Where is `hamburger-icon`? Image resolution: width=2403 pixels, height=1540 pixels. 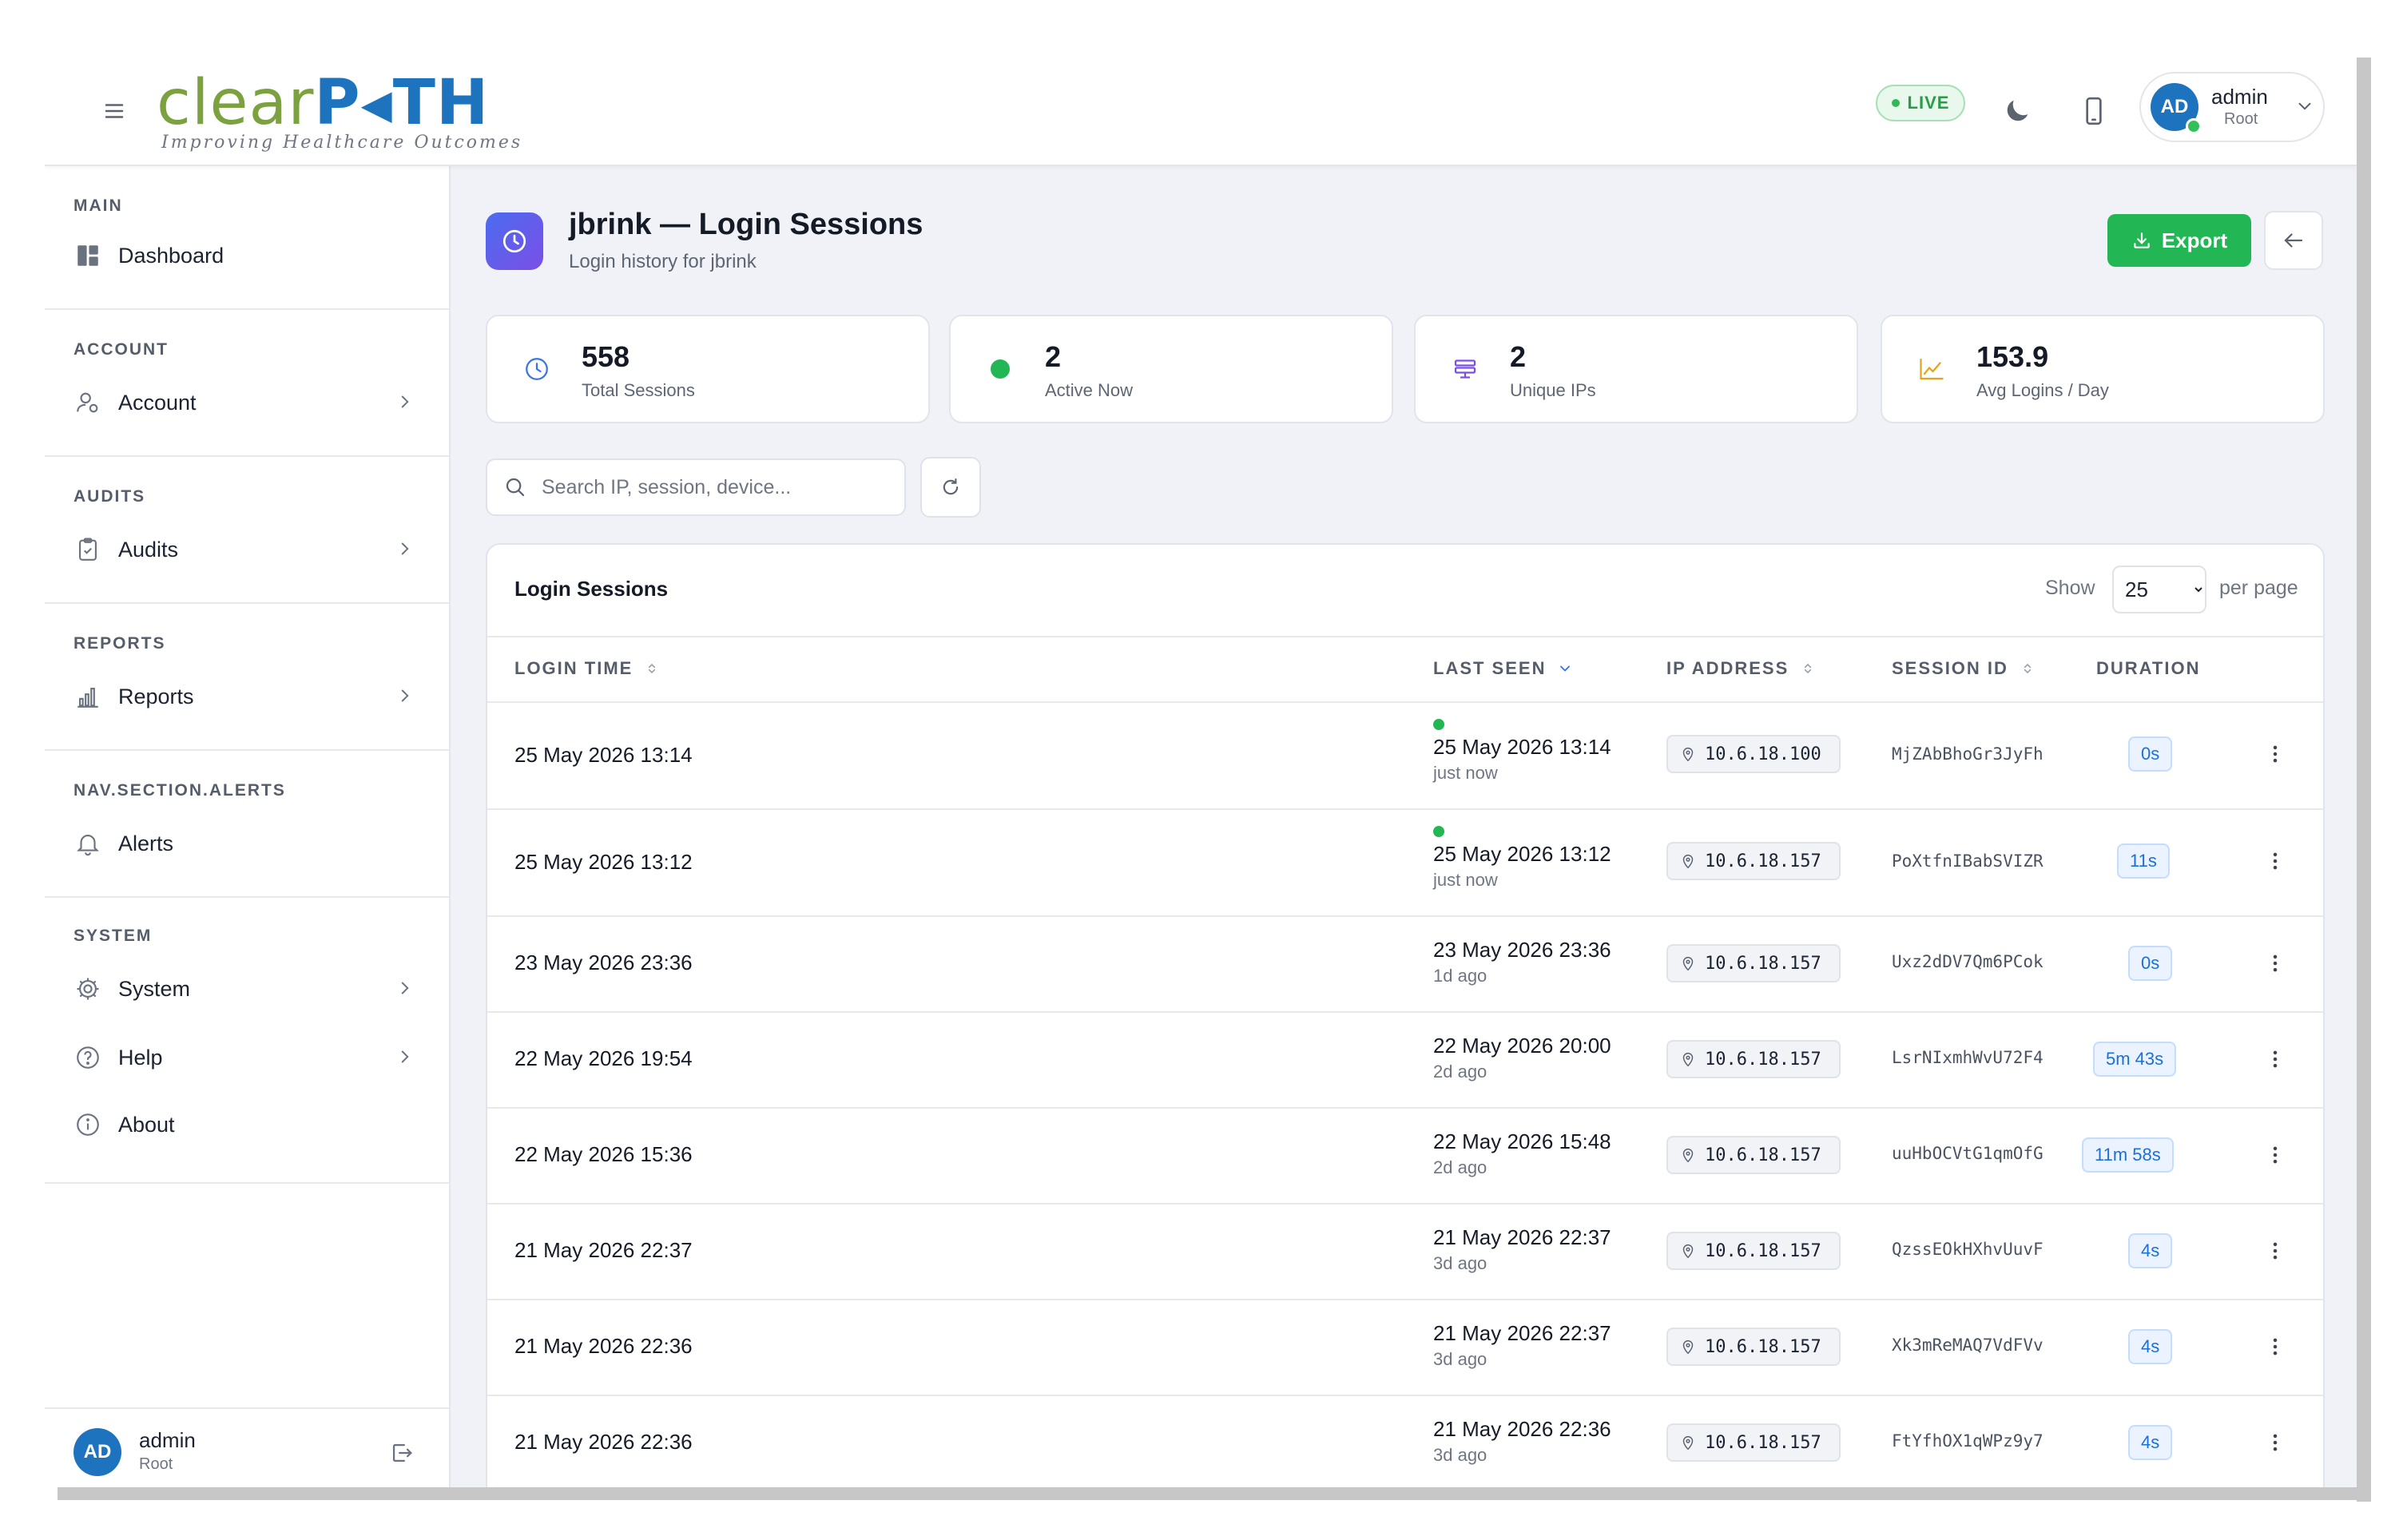 hamburger-icon is located at coordinates (114, 111).